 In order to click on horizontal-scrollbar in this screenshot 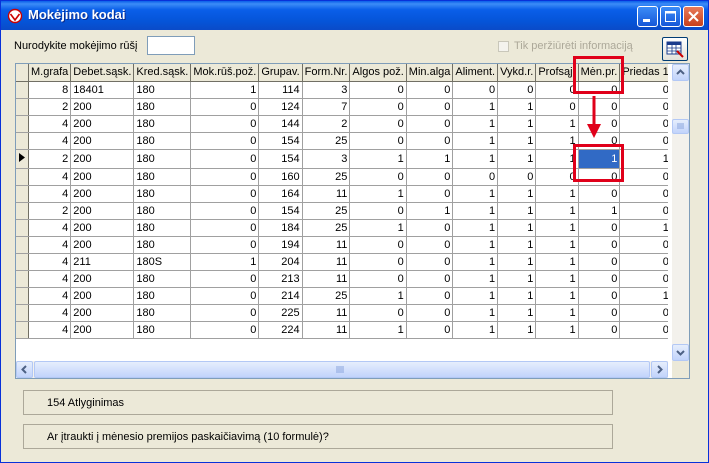, I will do `click(342, 369)`.